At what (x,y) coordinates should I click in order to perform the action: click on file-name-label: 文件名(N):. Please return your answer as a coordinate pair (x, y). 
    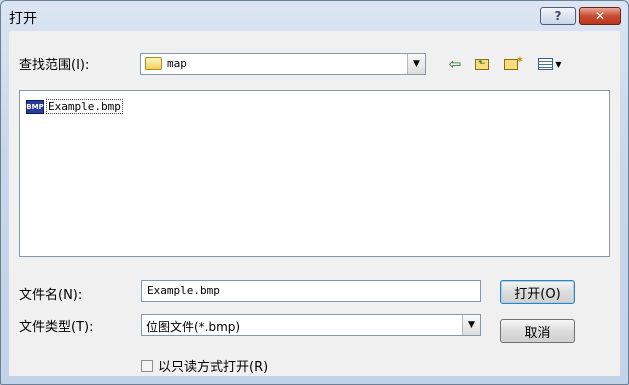
    Looking at the image, I should click on (51, 295).